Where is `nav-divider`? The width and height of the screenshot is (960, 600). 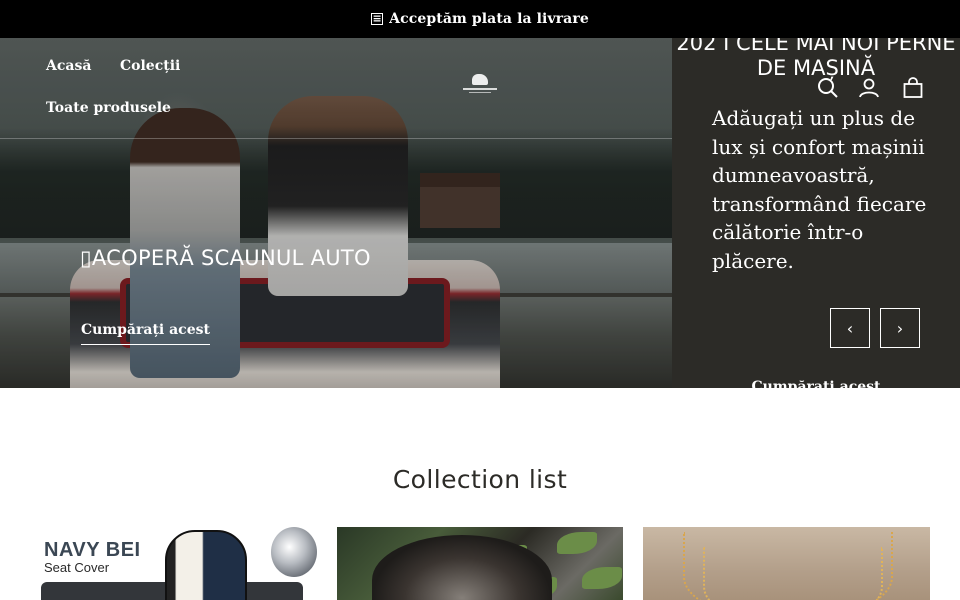
nav-divider is located at coordinates (336, 138).